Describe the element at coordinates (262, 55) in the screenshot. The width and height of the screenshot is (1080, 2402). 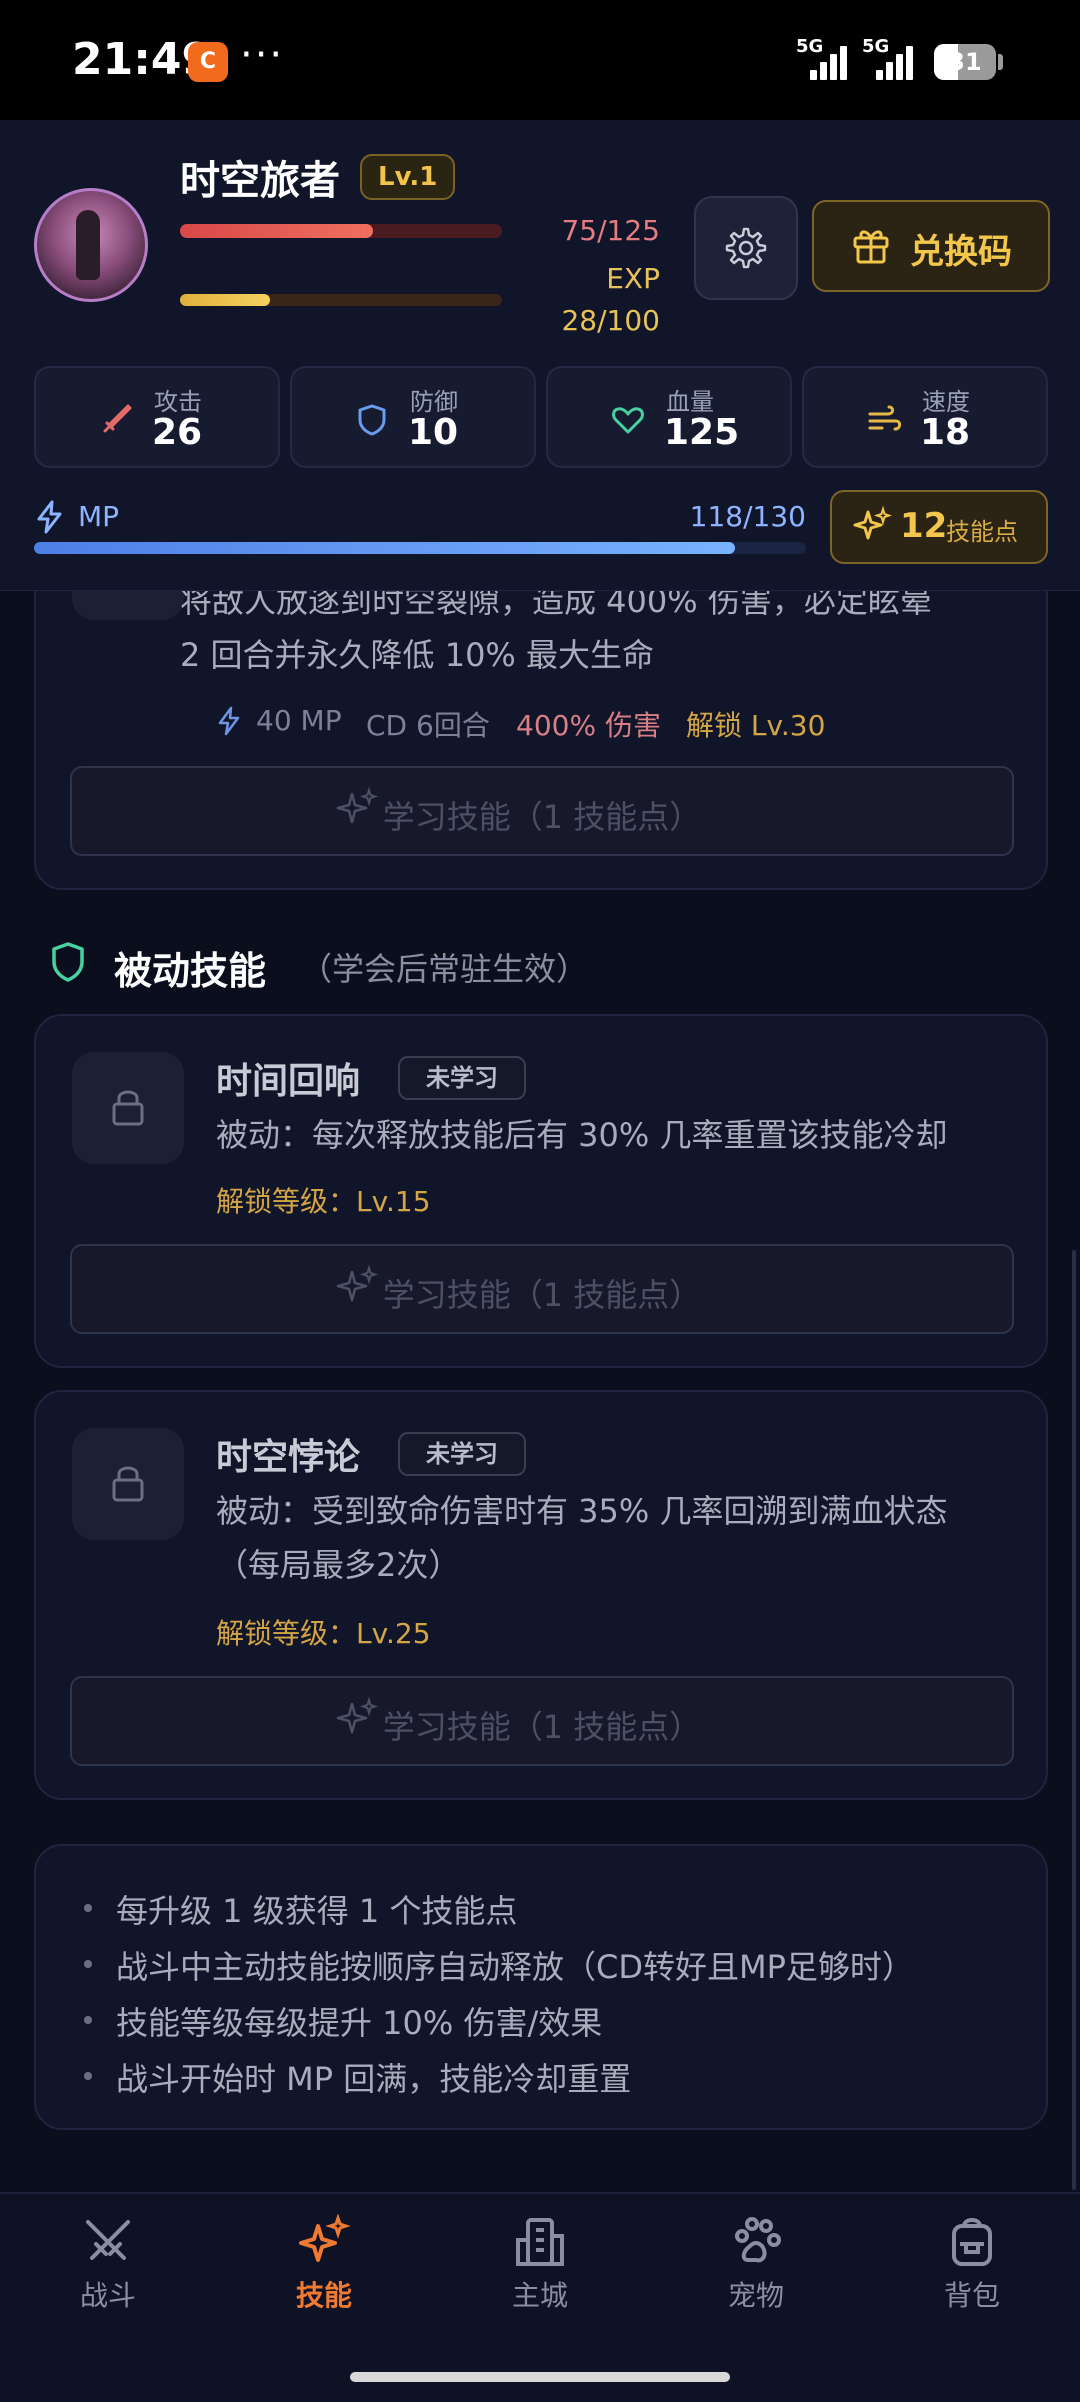
I see `more-notifications-icon: ···` at that location.